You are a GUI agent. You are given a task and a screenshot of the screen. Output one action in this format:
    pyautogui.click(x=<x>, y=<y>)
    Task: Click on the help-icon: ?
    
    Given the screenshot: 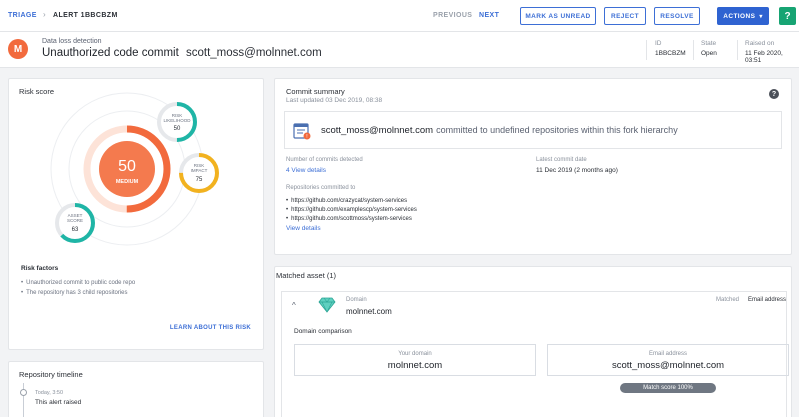 What is the action you would take?
    pyautogui.click(x=774, y=94)
    